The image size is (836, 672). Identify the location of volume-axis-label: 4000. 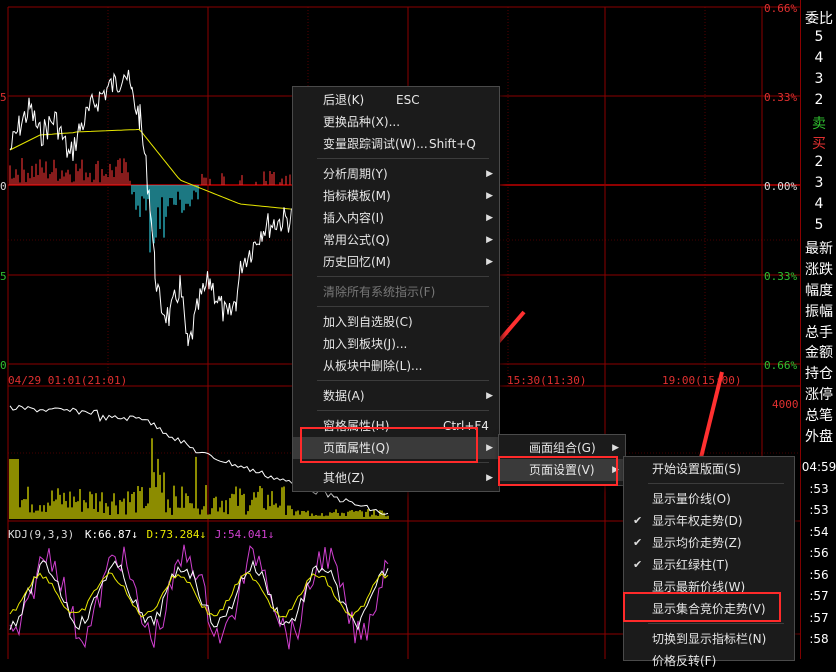
(785, 404).